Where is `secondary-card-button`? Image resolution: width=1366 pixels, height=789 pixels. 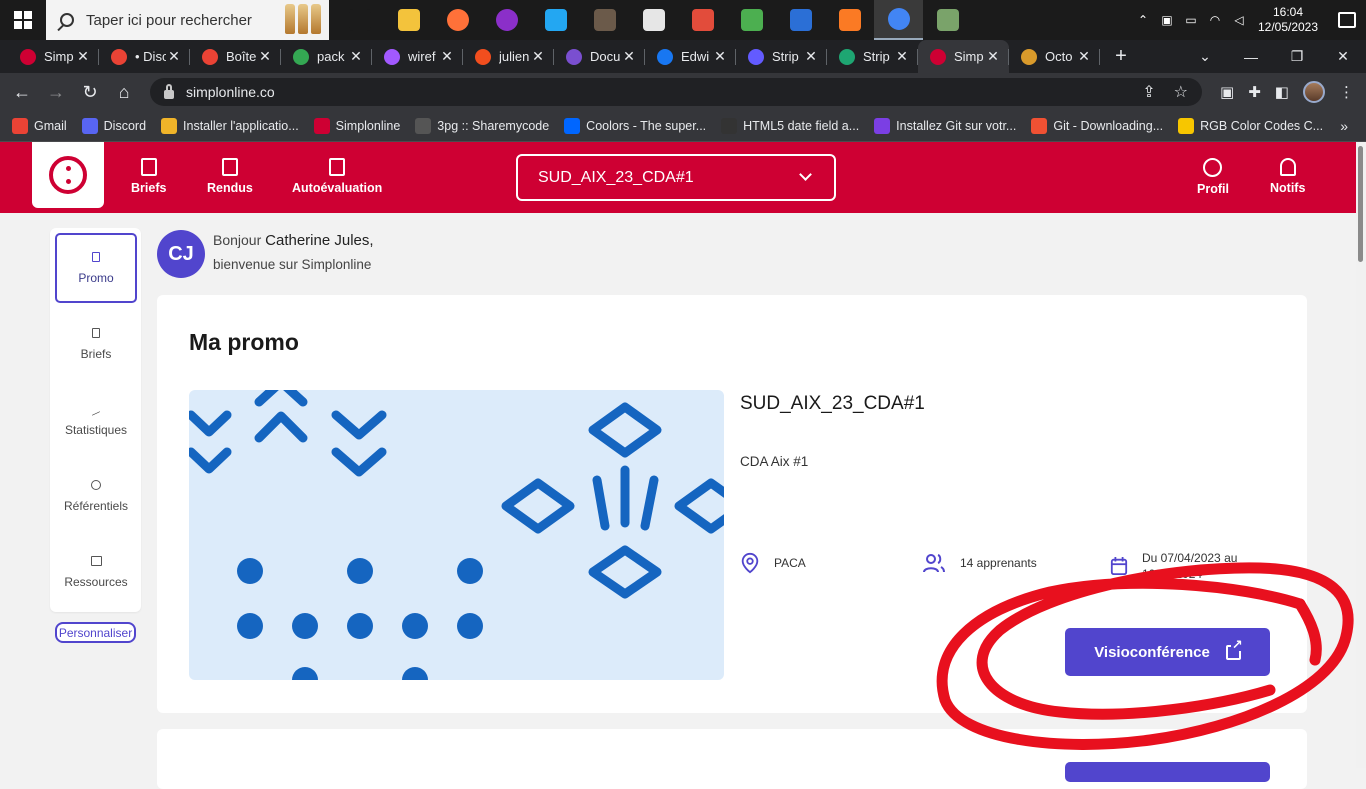 secondary-card-button is located at coordinates (1167, 772).